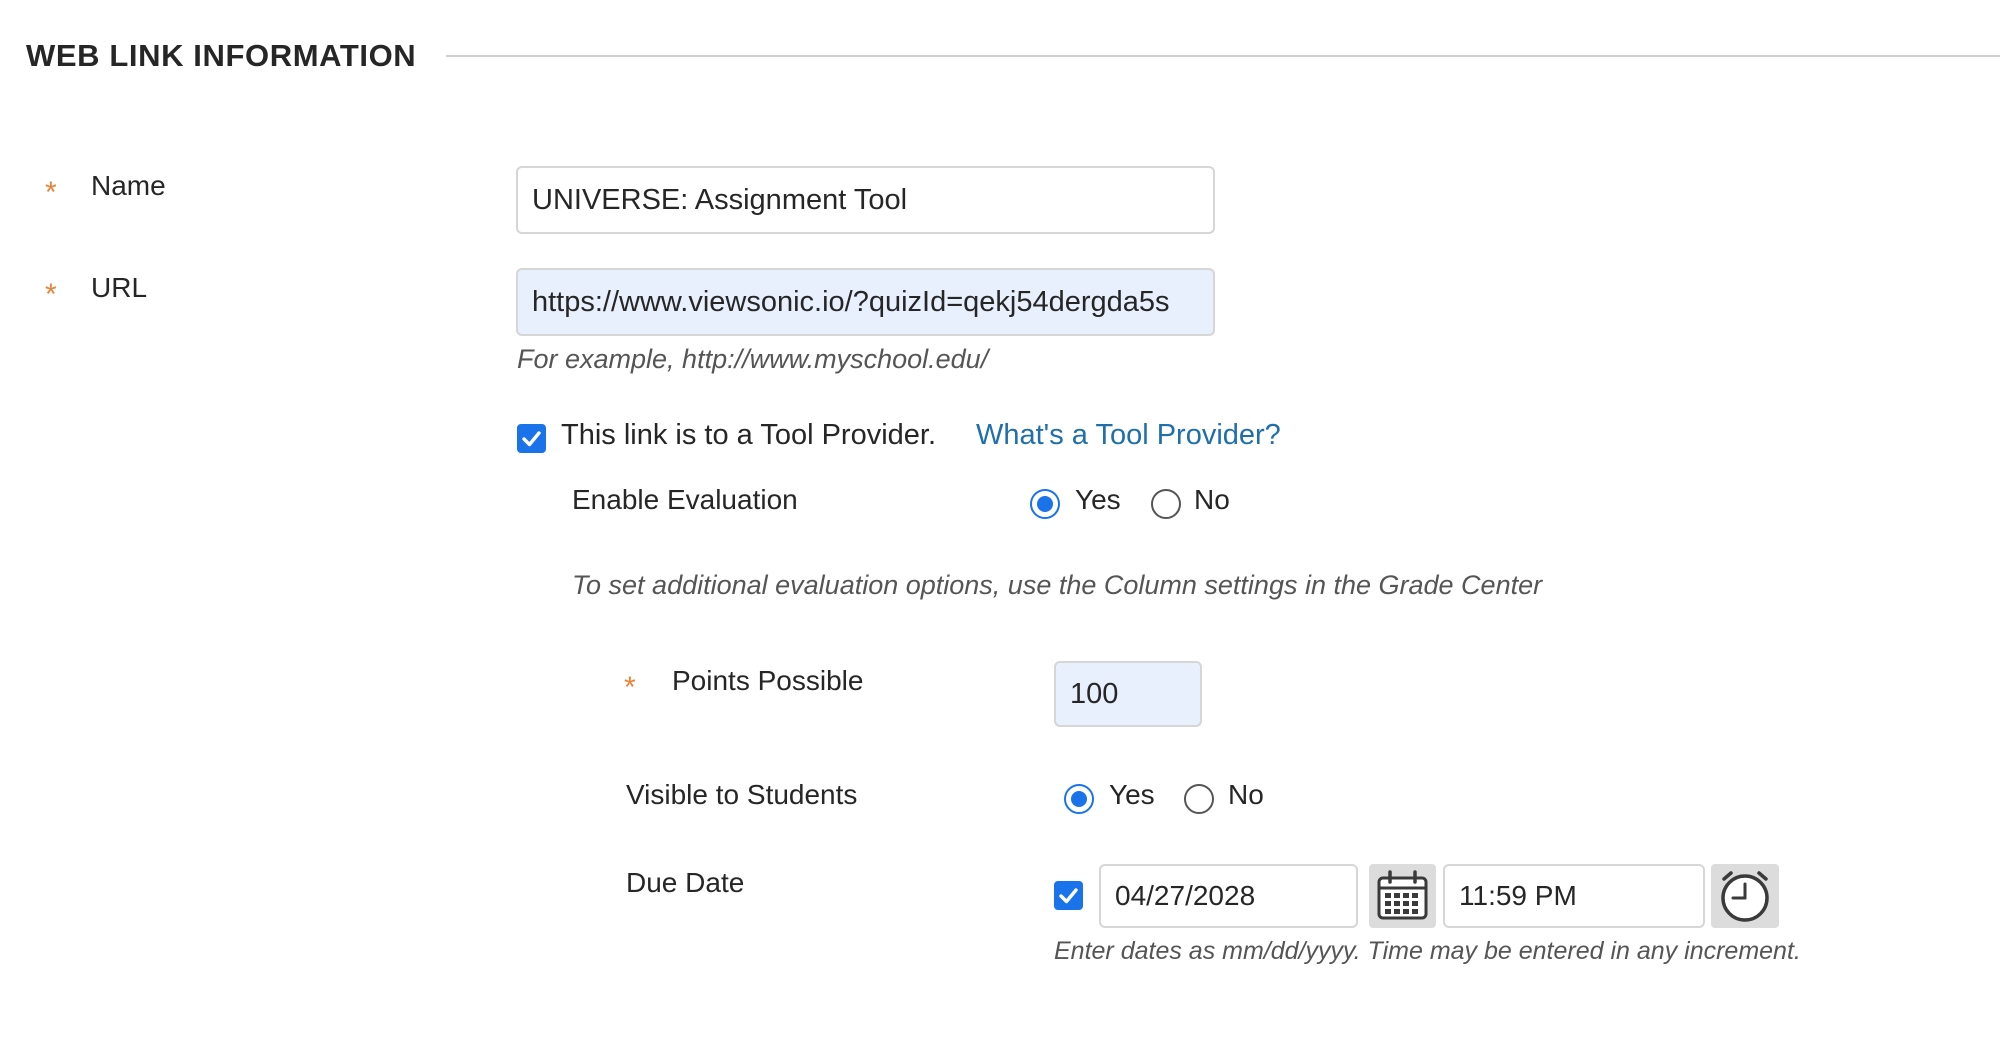 This screenshot has height=1038, width=2000. What do you see at coordinates (128, 185) in the screenshot?
I see `name-label: Name` at bounding box center [128, 185].